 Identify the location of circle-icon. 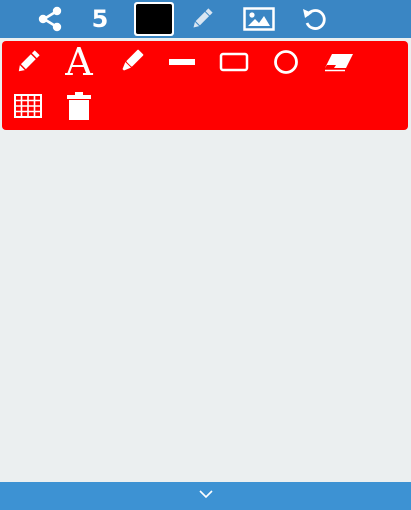
(286, 62).